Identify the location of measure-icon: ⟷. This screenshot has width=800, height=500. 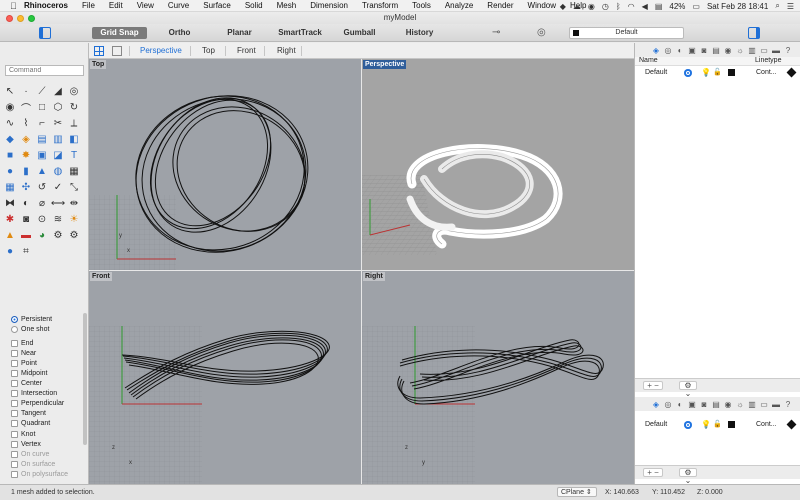
(58, 203).